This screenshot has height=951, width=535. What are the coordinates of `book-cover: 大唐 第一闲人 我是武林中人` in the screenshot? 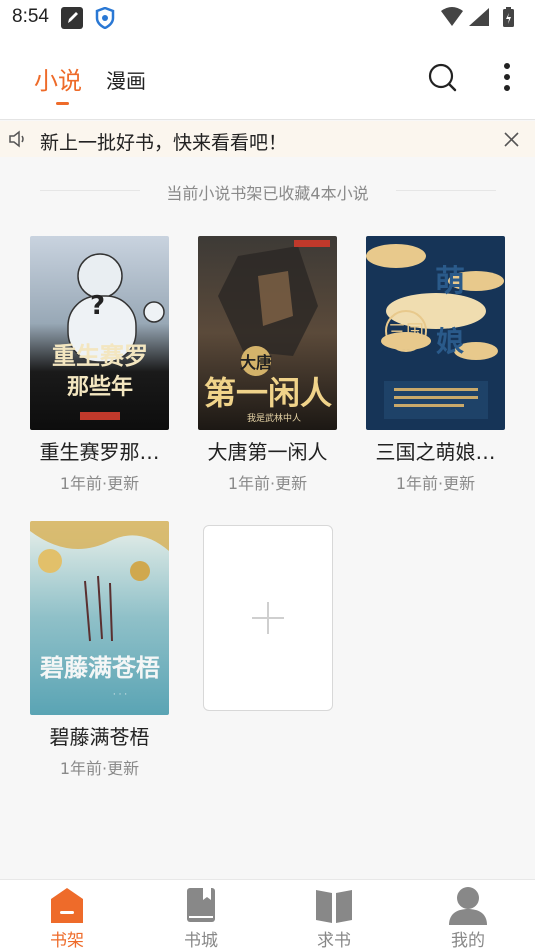 It's located at (267, 333).